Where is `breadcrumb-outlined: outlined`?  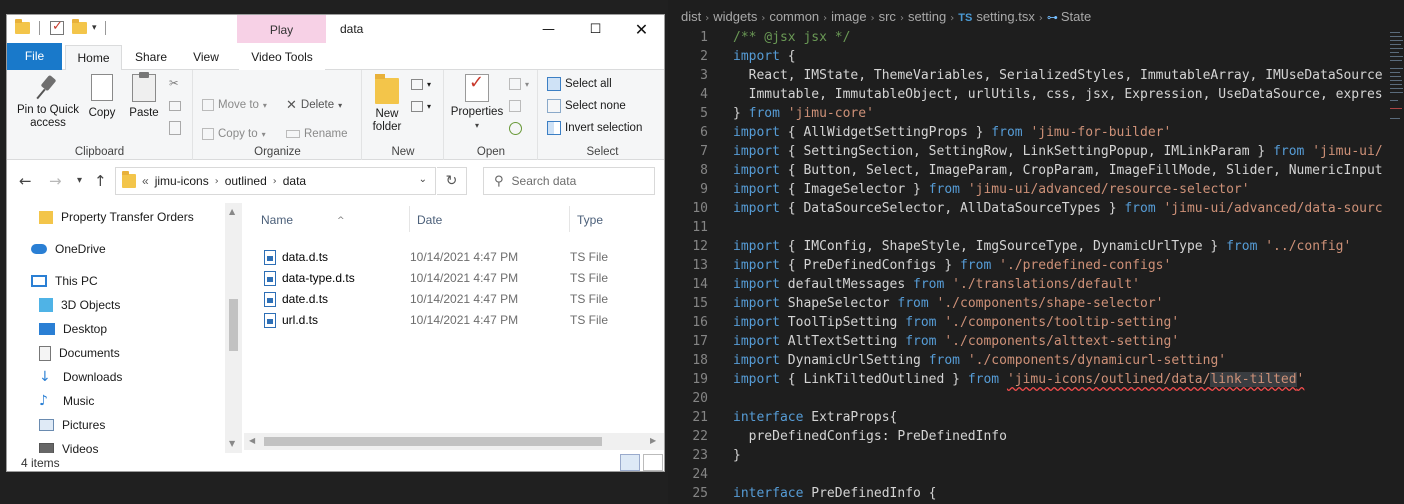 breadcrumb-outlined: outlined is located at coordinates (246, 181).